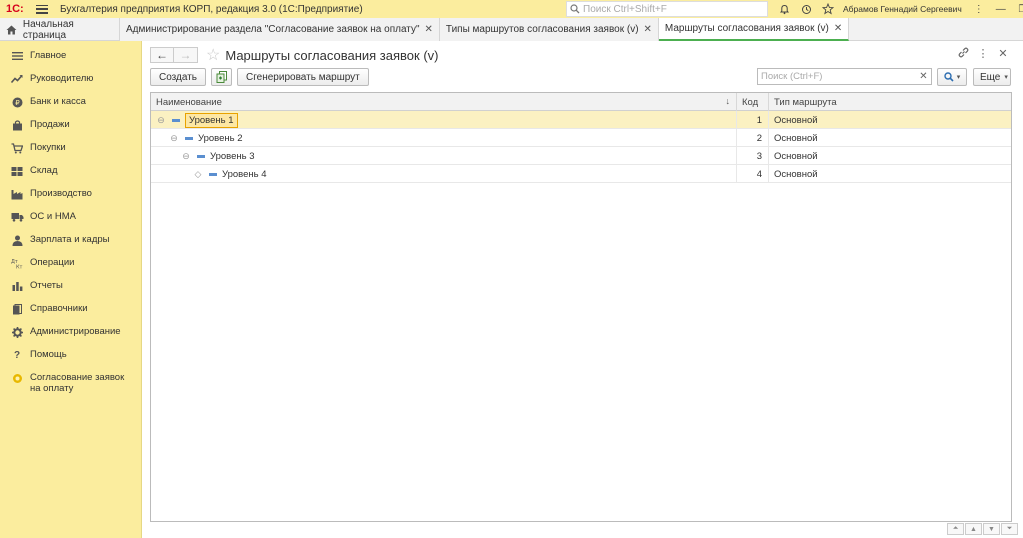  What do you see at coordinates (162, 55) in the screenshot?
I see `back-button: ←` at bounding box center [162, 55].